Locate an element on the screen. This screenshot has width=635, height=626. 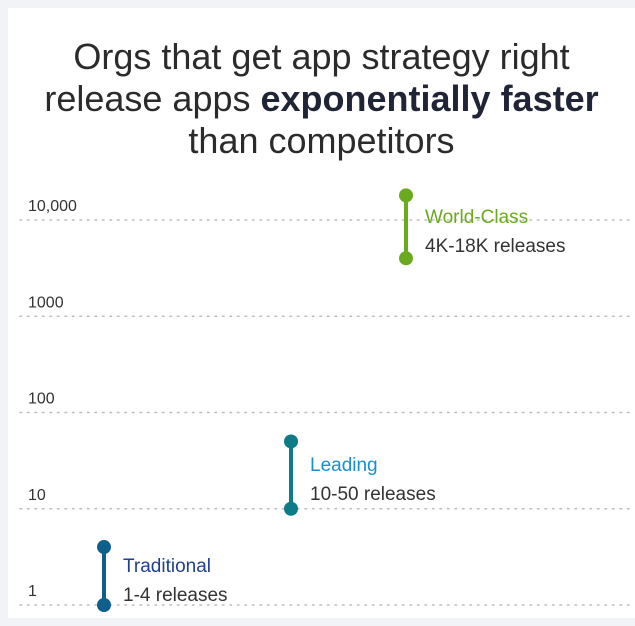
y-tick-label: 100 is located at coordinates (41, 399).